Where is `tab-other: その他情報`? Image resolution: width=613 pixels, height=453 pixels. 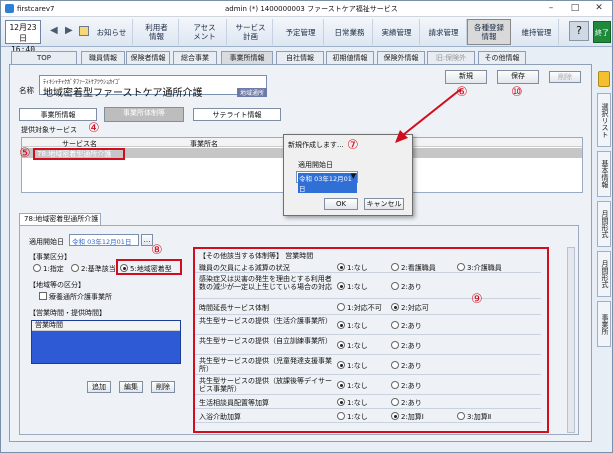 tab-other: その他情報 is located at coordinates (502, 57).